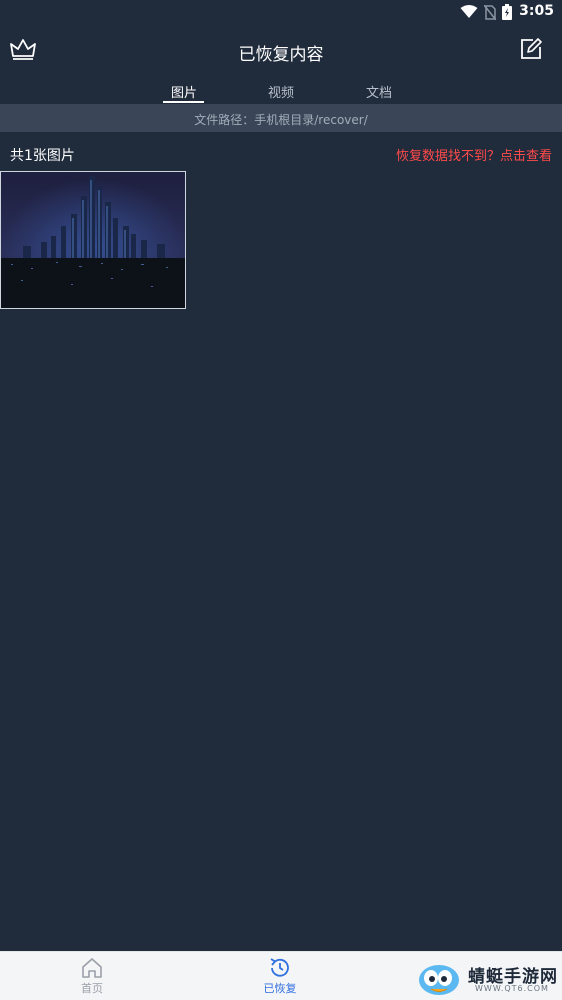 The width and height of the screenshot is (562, 1000). I want to click on status-time: 3:05, so click(536, 11).